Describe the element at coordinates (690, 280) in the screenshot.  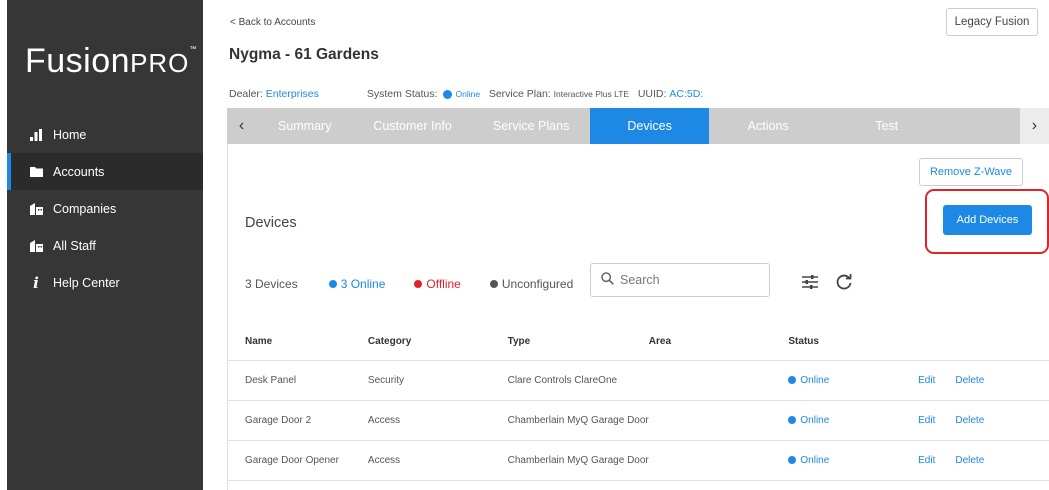
I see `search-input` at that location.